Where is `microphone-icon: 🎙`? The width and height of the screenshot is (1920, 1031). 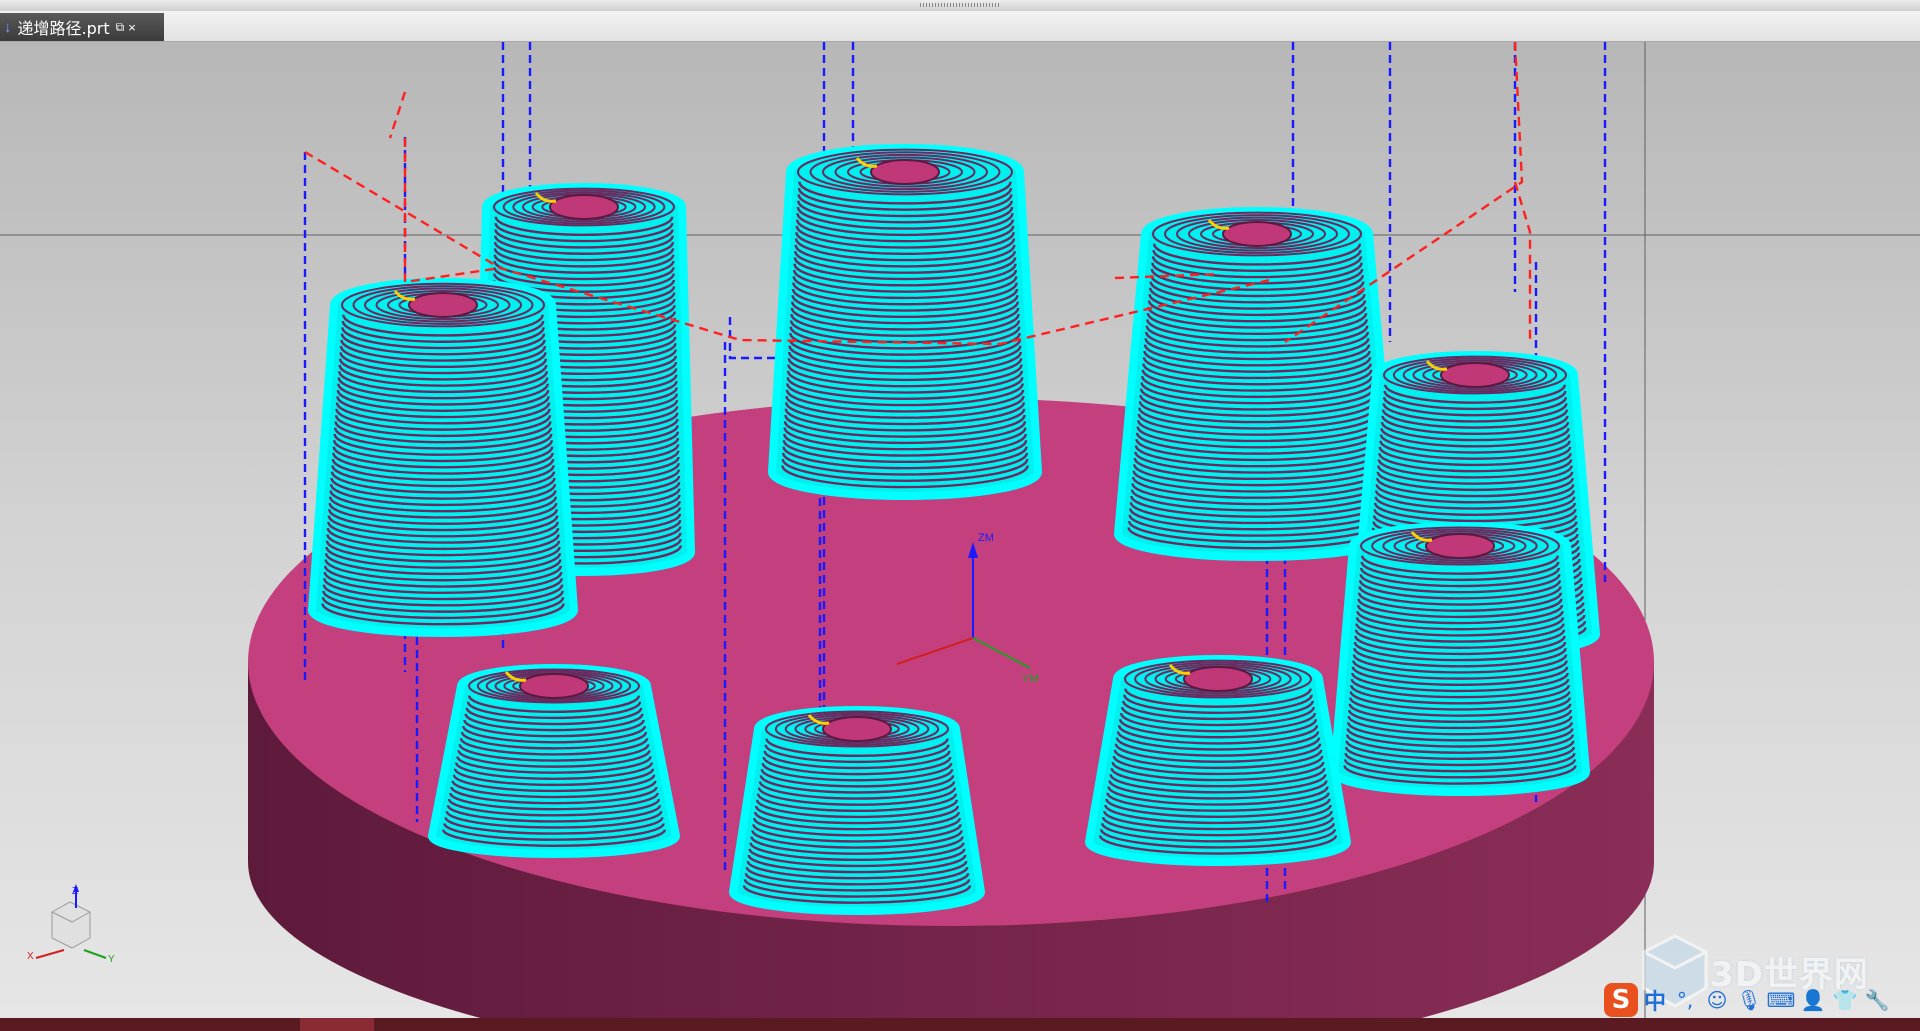 microphone-icon: 🎙 is located at coordinates (1749, 1000).